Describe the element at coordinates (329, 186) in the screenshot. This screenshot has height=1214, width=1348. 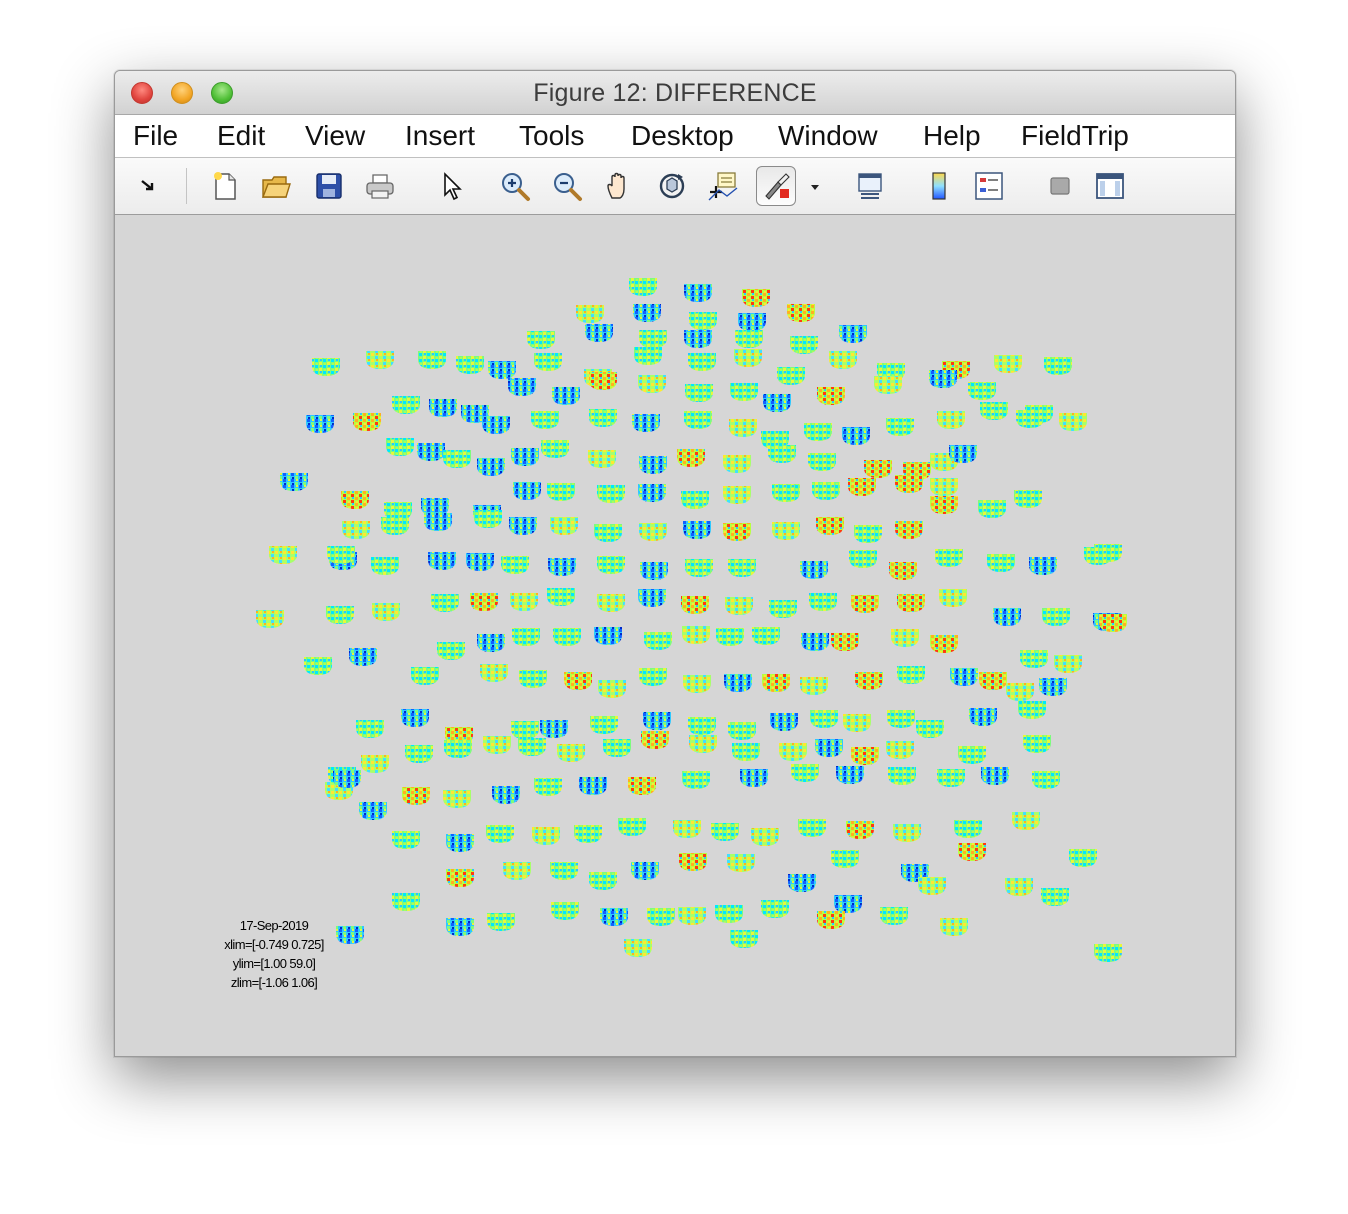
I see `save-icon` at that location.